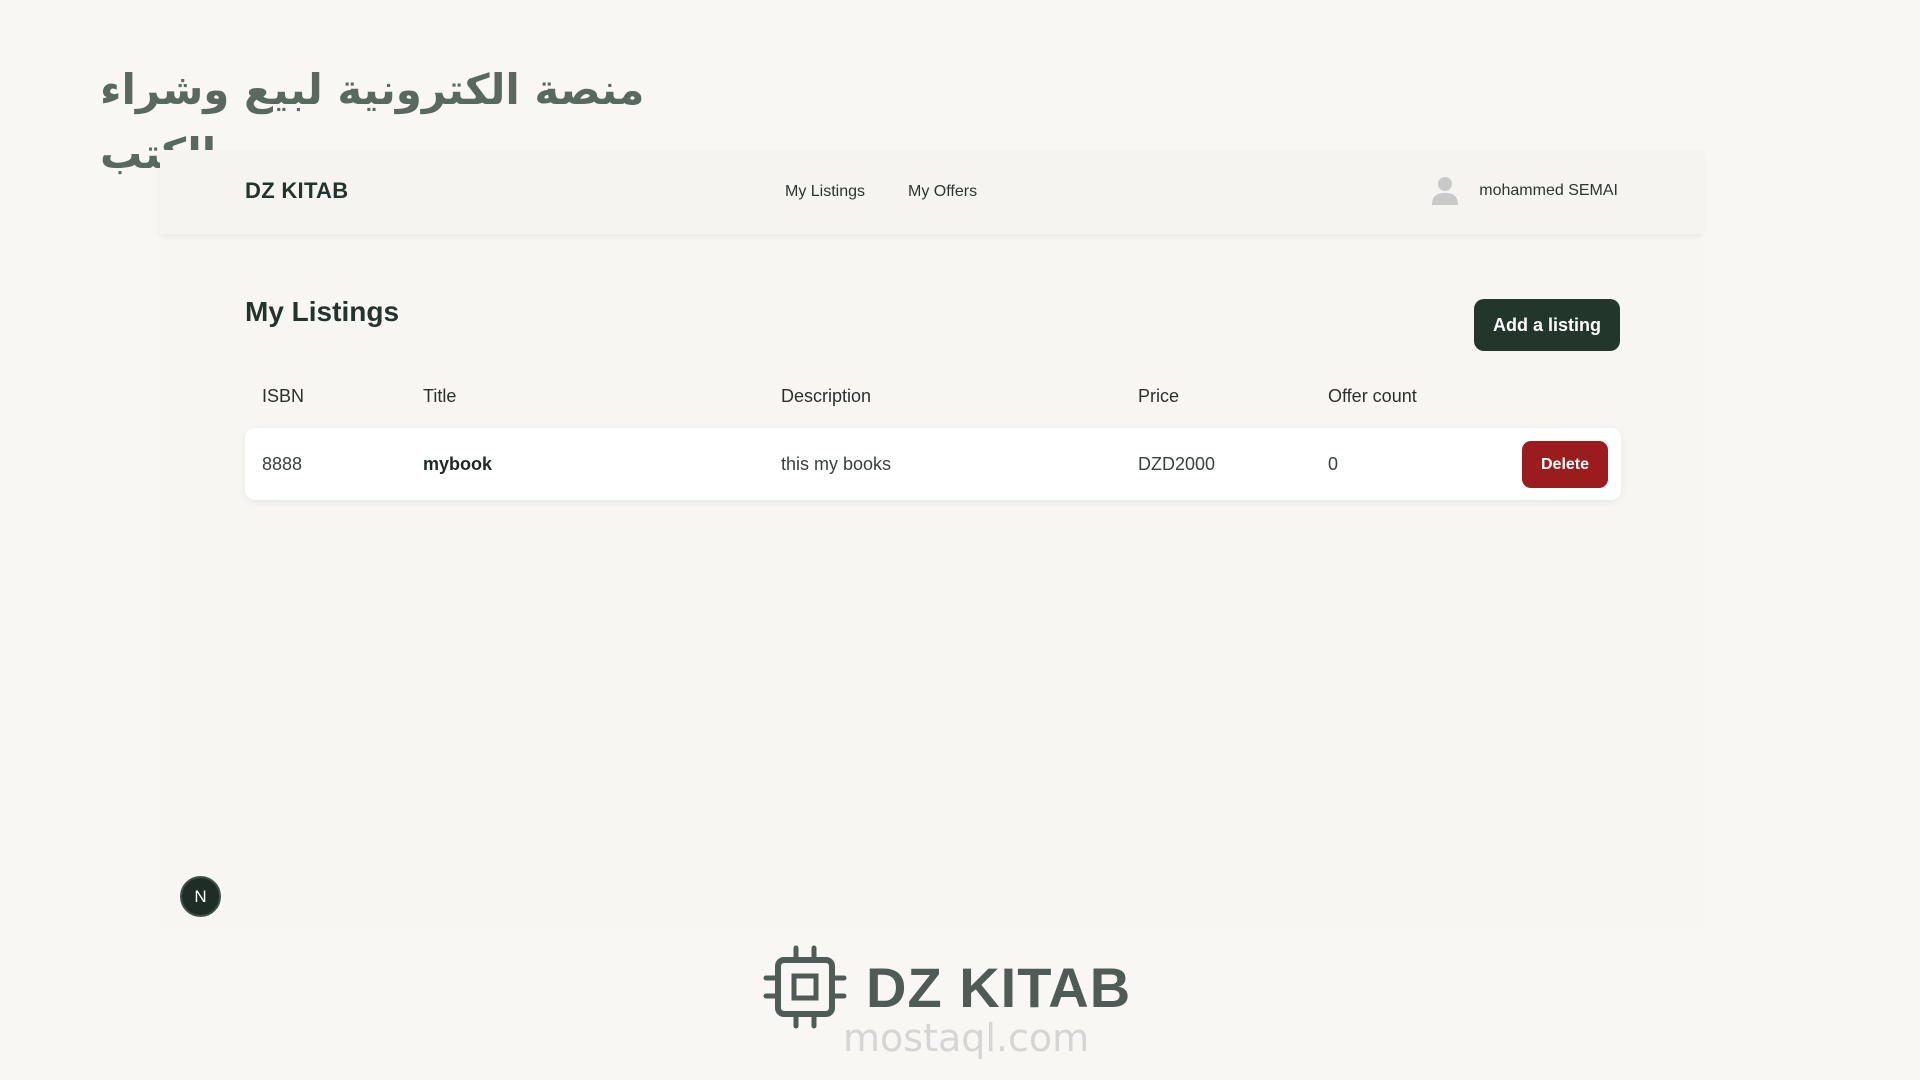 The image size is (1920, 1080). Describe the element at coordinates (1159, 396) in the screenshot. I see `column-header-price: Price` at that location.